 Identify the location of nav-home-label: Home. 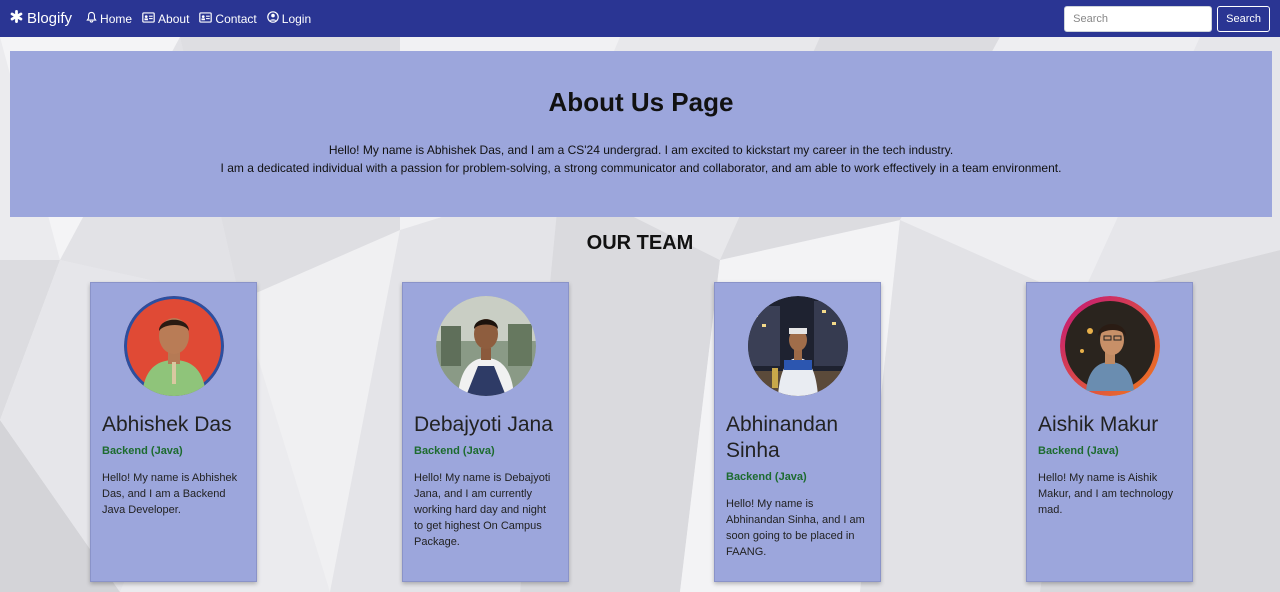
(116, 18).